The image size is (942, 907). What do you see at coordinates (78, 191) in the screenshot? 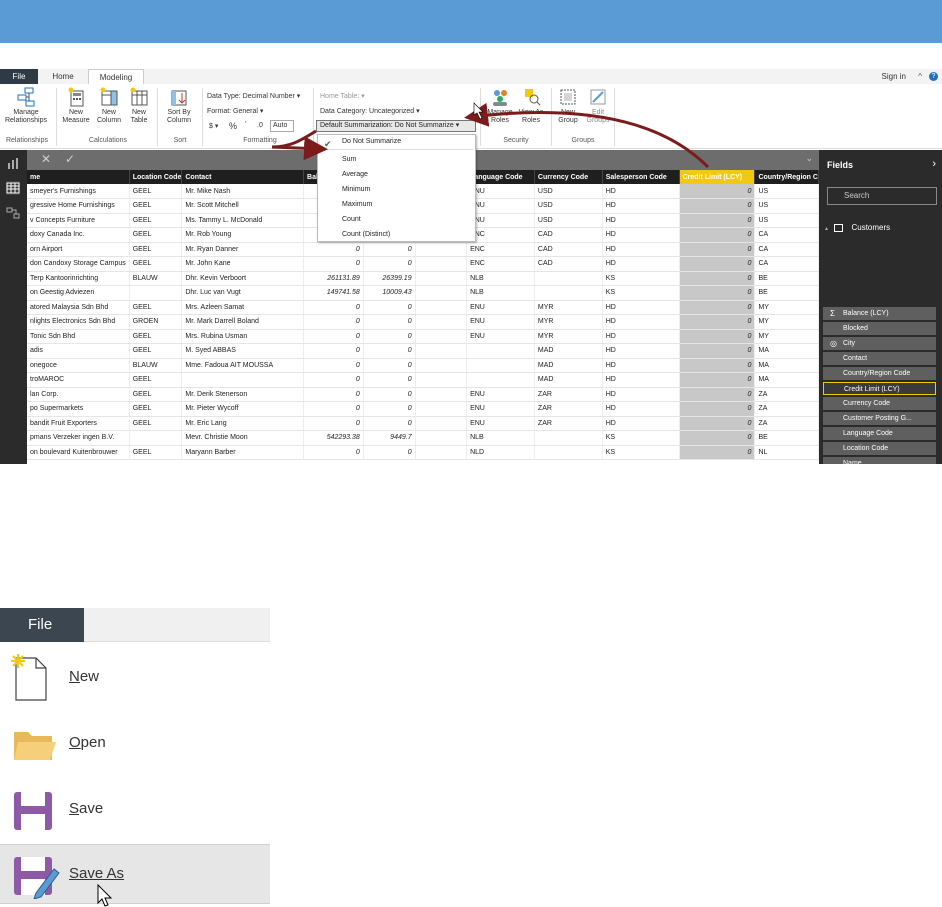
I see `table-cell: smeyer's Furnishings` at bounding box center [78, 191].